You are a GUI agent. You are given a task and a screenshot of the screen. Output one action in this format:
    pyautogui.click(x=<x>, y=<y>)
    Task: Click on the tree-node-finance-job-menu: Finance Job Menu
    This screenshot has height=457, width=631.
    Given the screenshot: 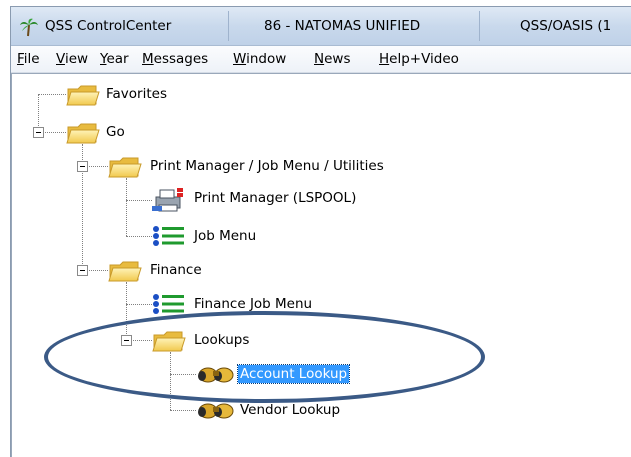 What is the action you would take?
    pyautogui.click(x=272, y=304)
    